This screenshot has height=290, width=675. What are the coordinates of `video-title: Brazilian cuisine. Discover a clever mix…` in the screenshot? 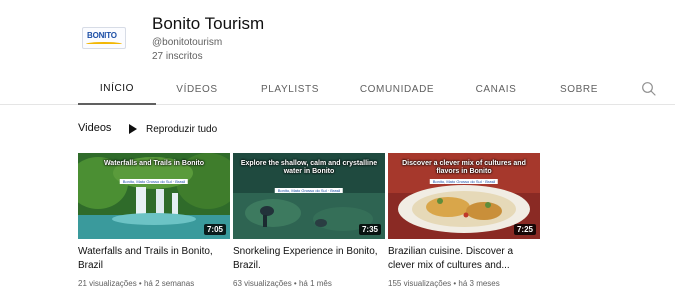 It's located at (463, 259).